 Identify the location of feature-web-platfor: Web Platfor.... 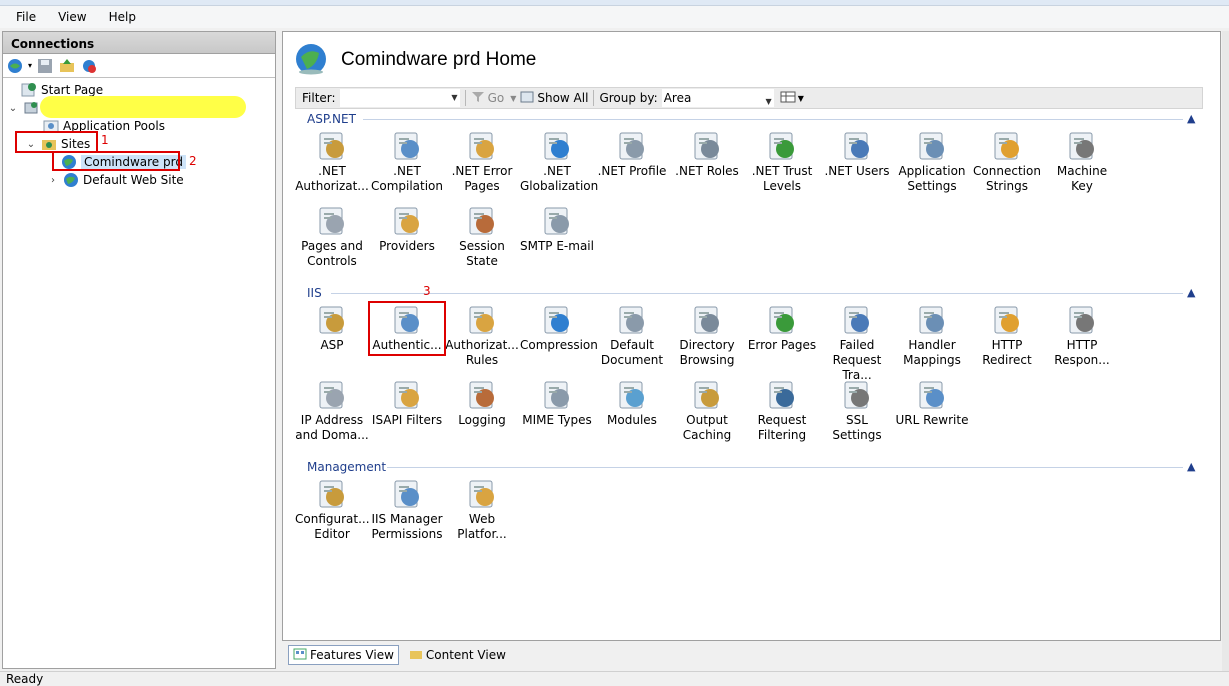
(482, 510).